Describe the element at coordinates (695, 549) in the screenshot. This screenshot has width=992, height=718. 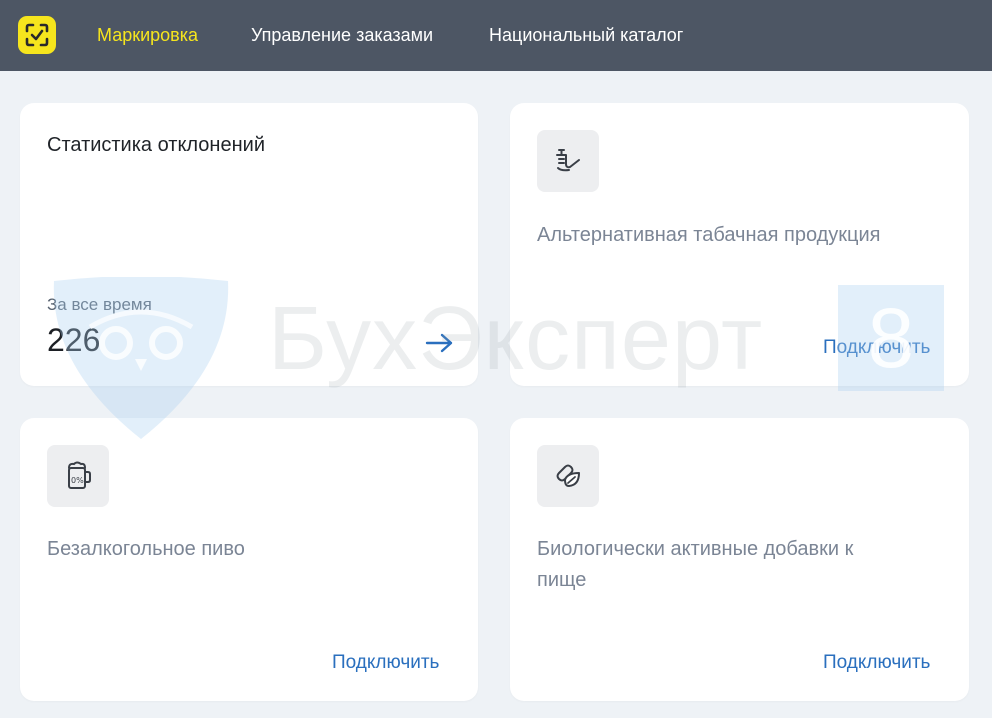
I see `card-label-line-1: Биологически активные добавки к` at that location.